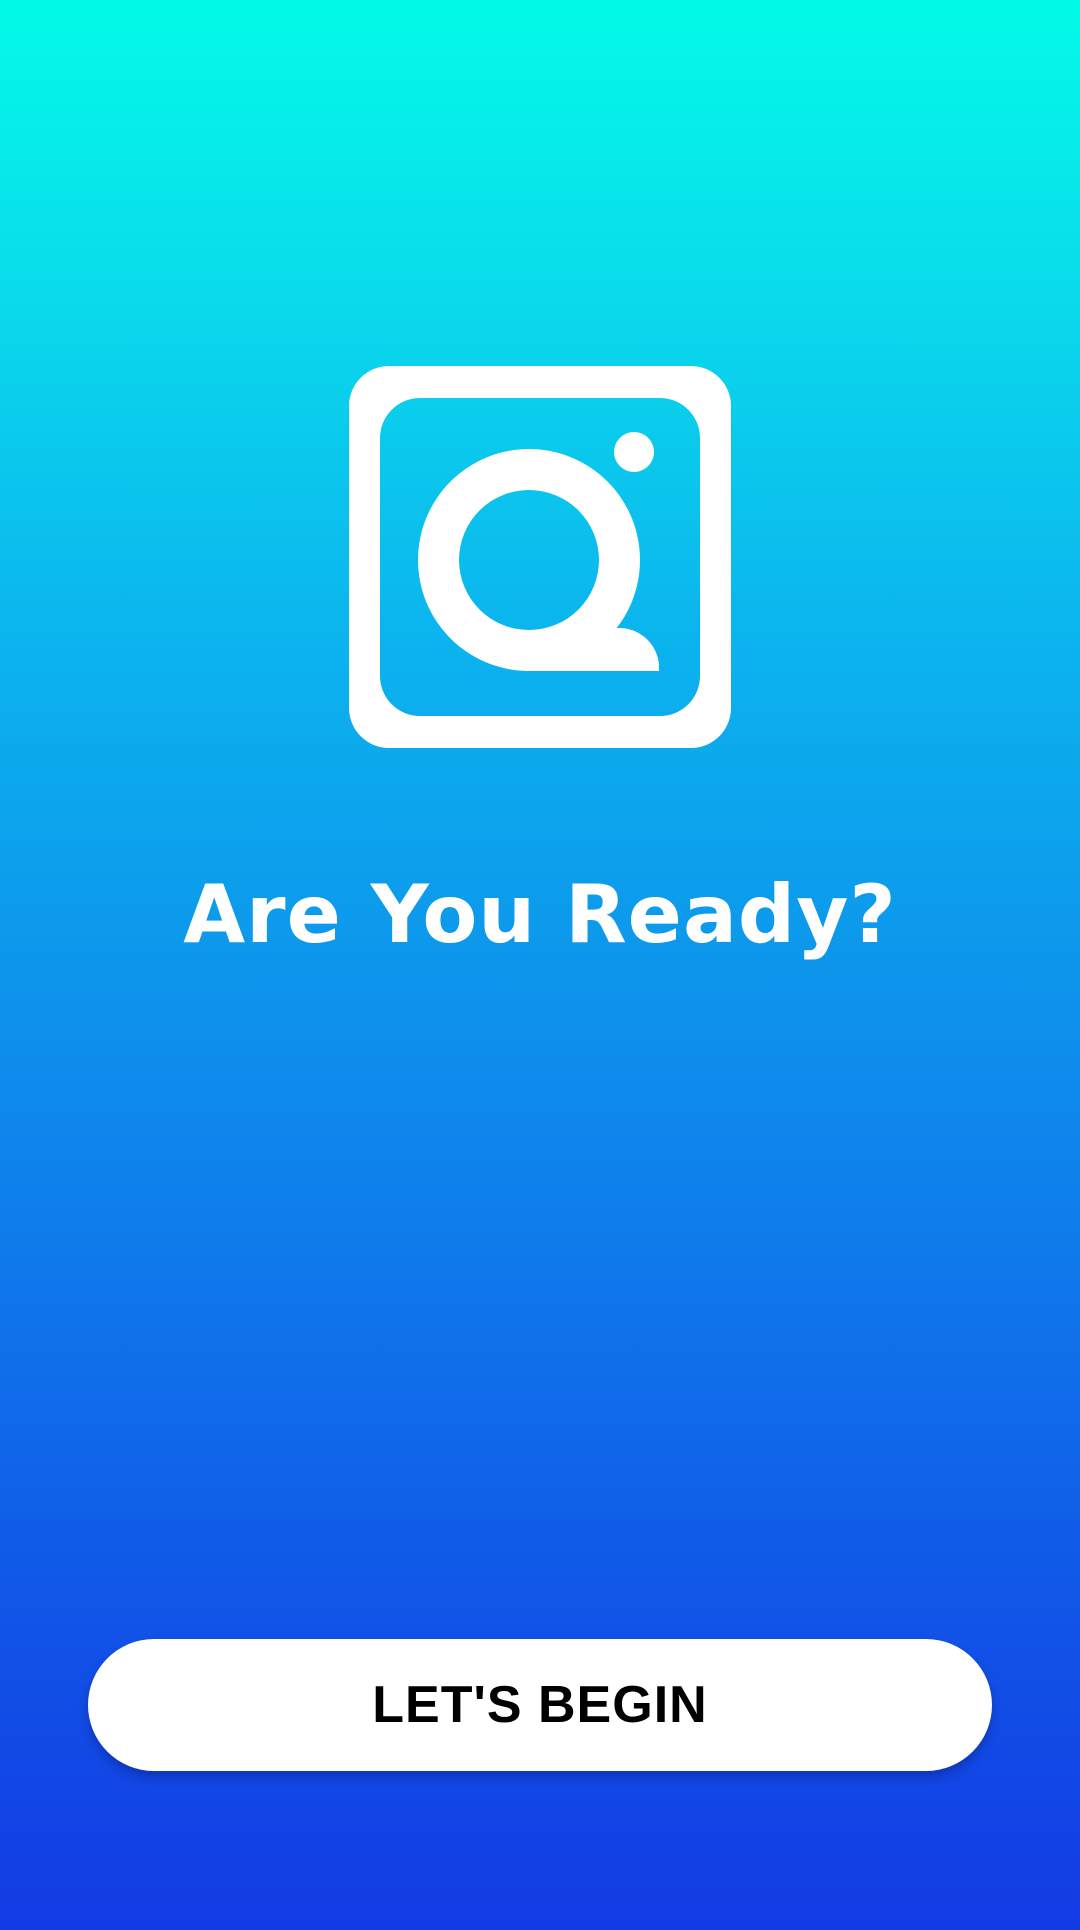 Image resolution: width=1080 pixels, height=1930 pixels. I want to click on lets-begin-button: LET'S BEGIN, so click(540, 1705).